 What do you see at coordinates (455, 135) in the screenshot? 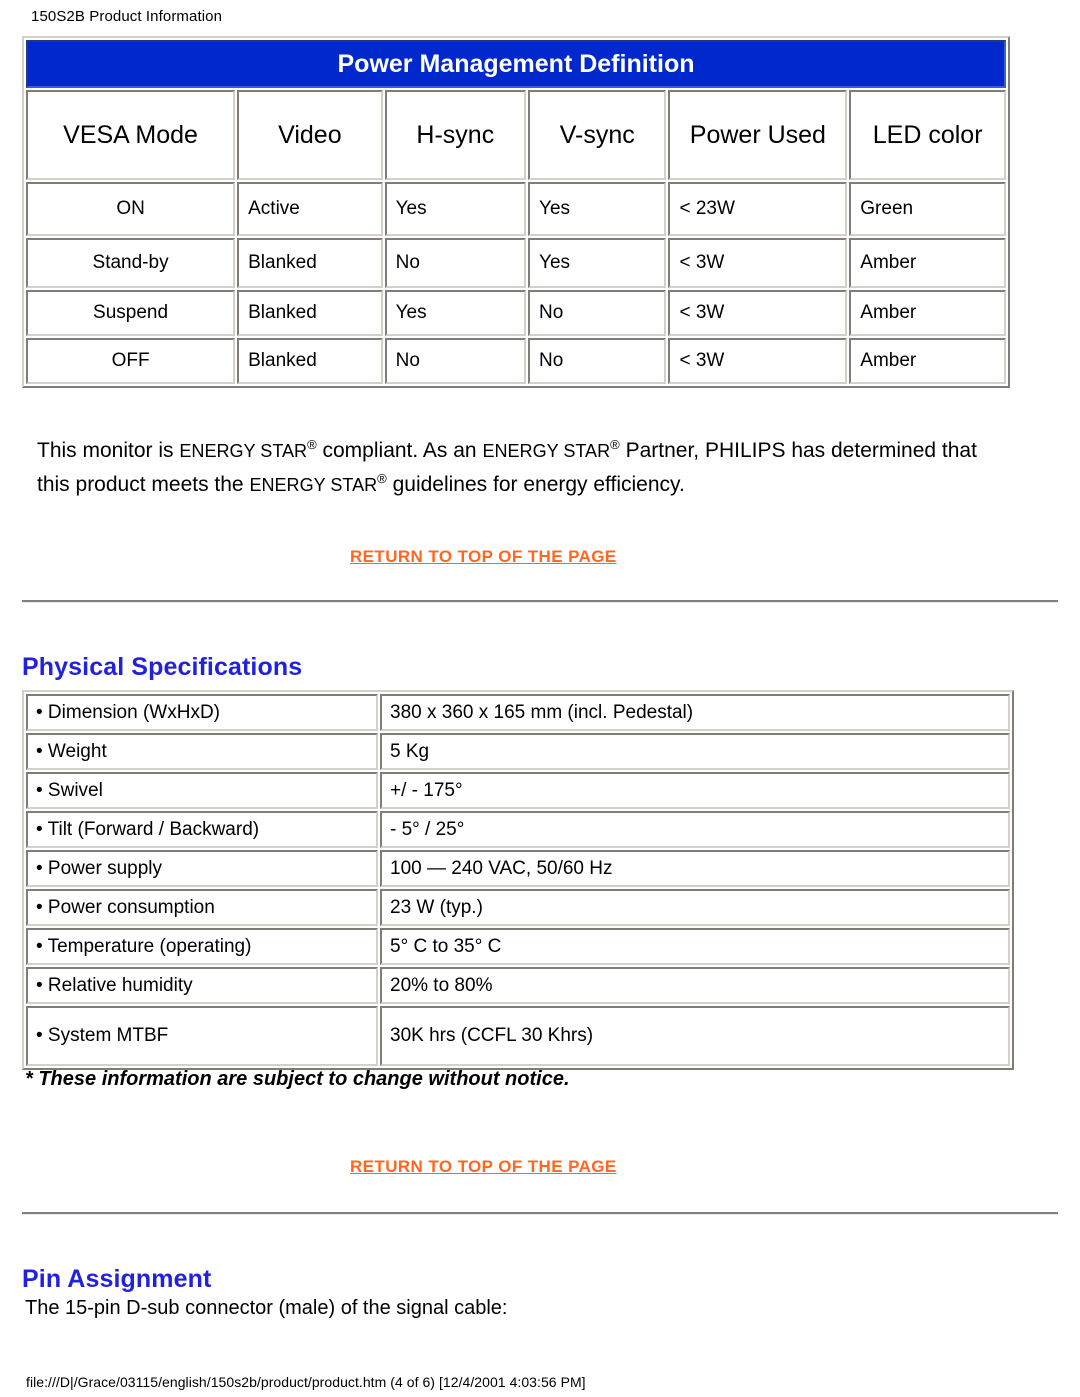
I see `column-header-h-sync: H-sync` at bounding box center [455, 135].